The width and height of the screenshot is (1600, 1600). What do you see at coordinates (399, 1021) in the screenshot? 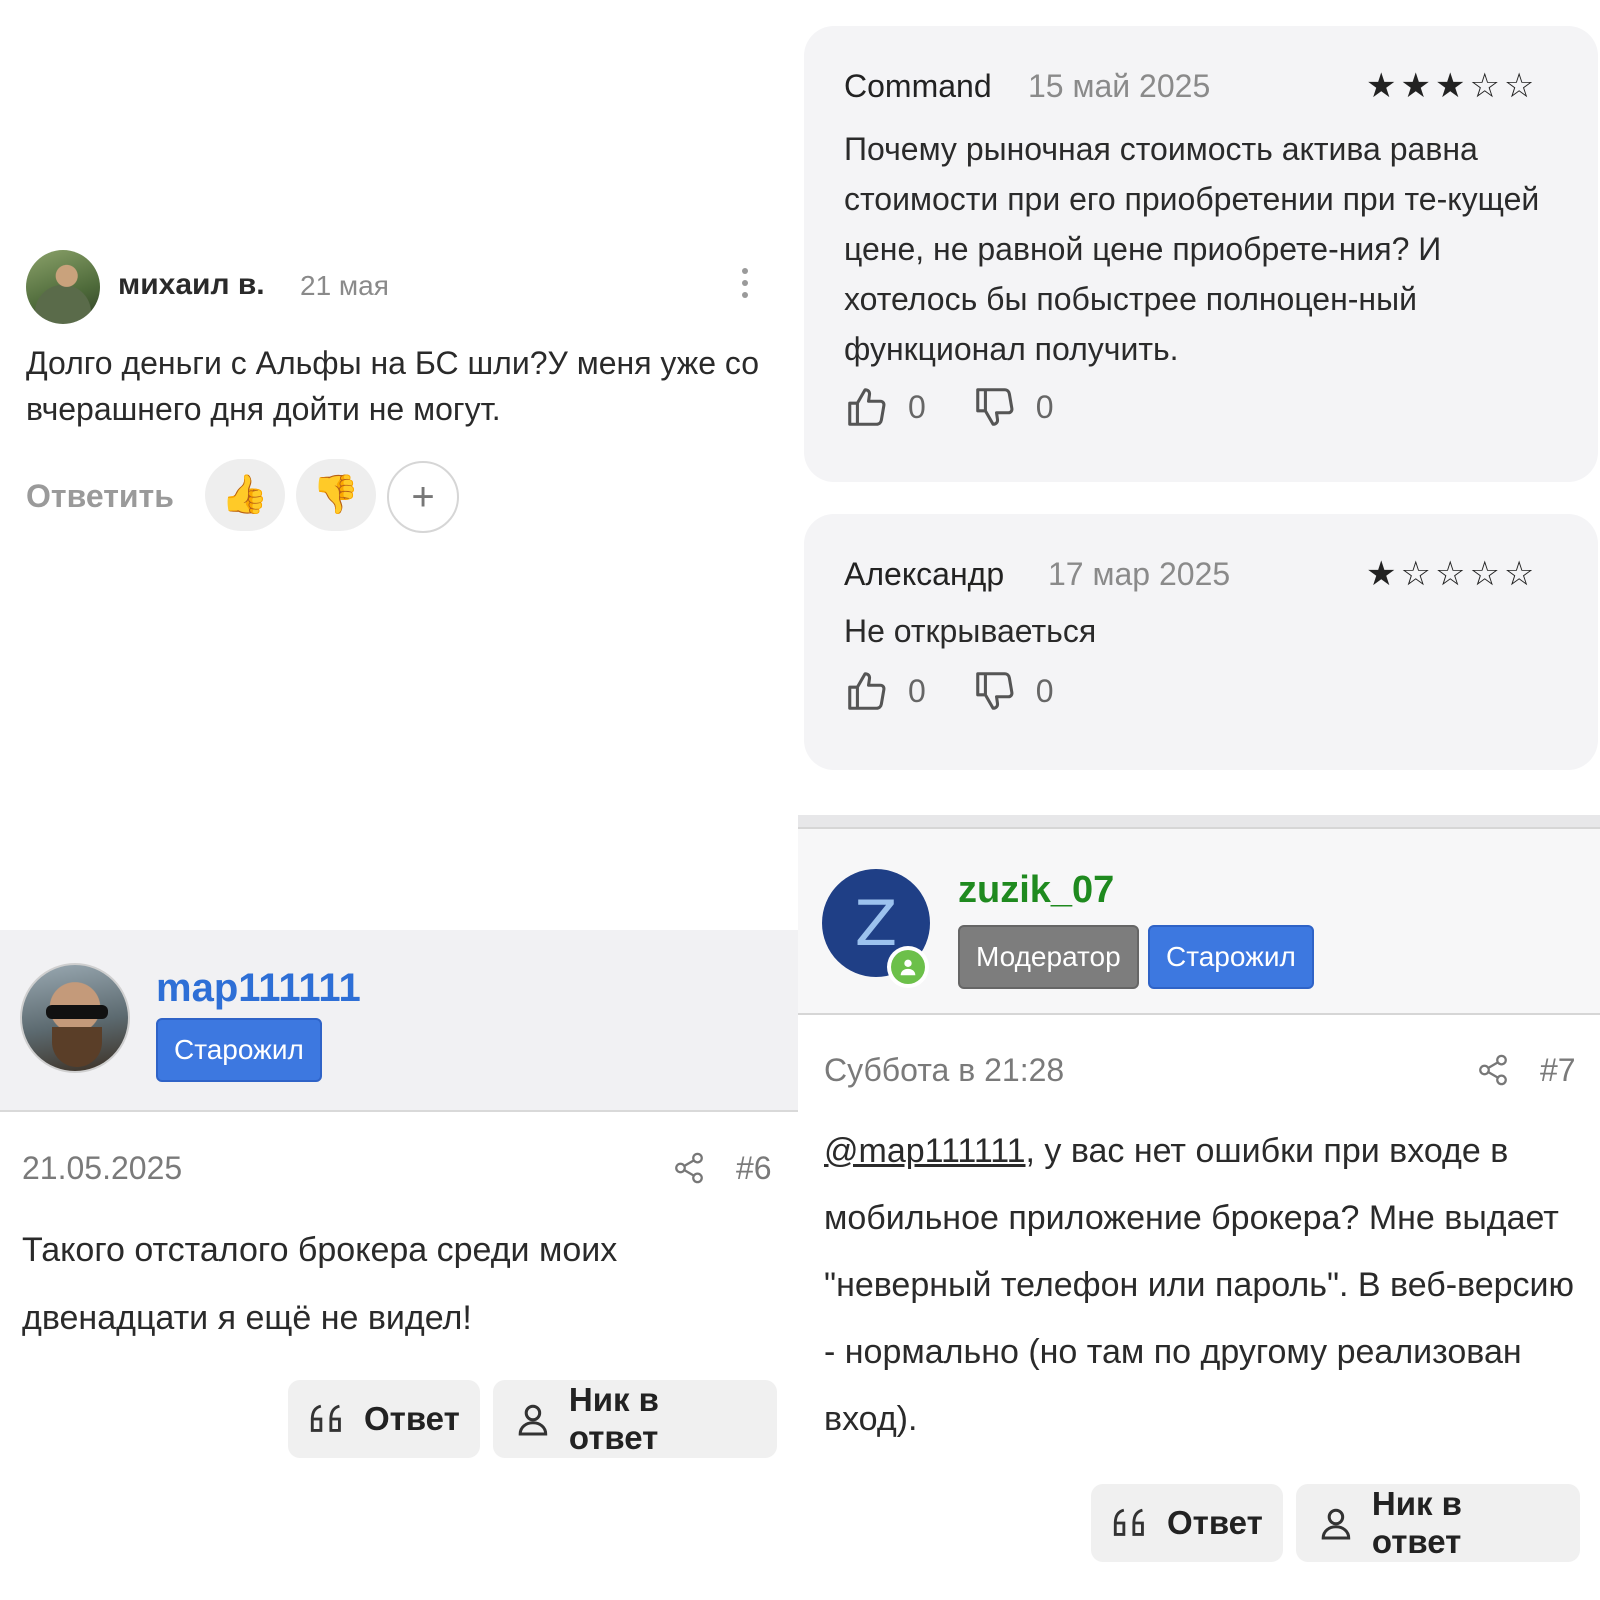
I see `post-header: map111111 Старожил` at bounding box center [399, 1021].